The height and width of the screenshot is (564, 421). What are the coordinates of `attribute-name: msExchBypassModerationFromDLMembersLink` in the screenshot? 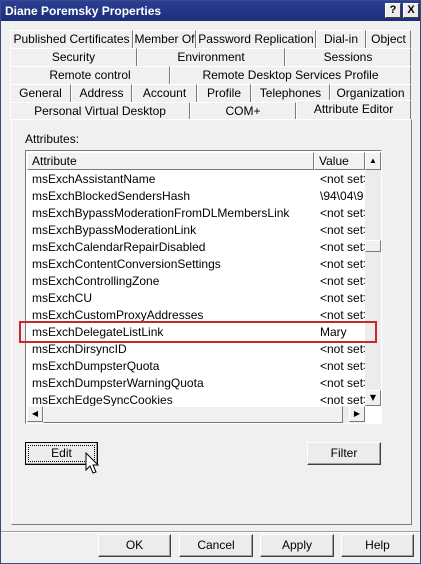 It's located at (161, 213).